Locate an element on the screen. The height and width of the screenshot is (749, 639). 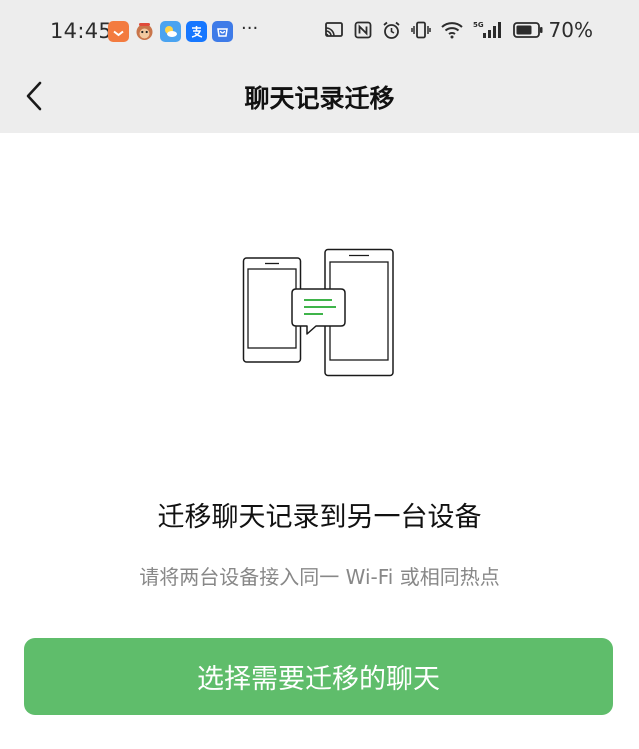
alipay-icon is located at coordinates (196, 31).